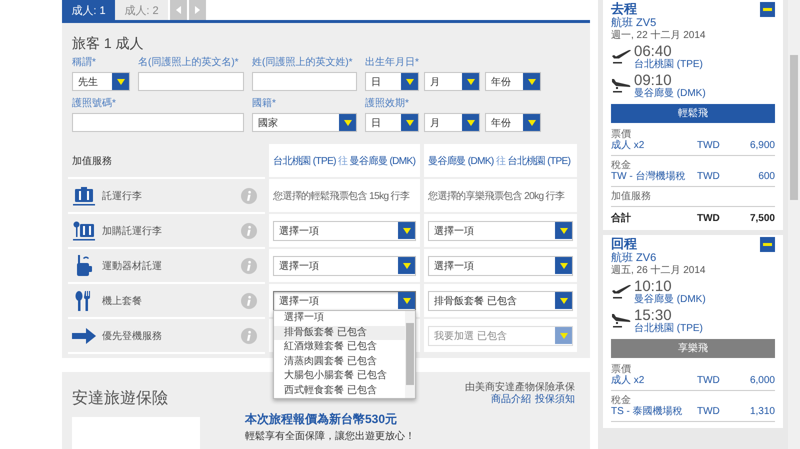 The image size is (800, 449). What do you see at coordinates (264, 104) in the screenshot?
I see `field-label: 國籍*` at bounding box center [264, 104].